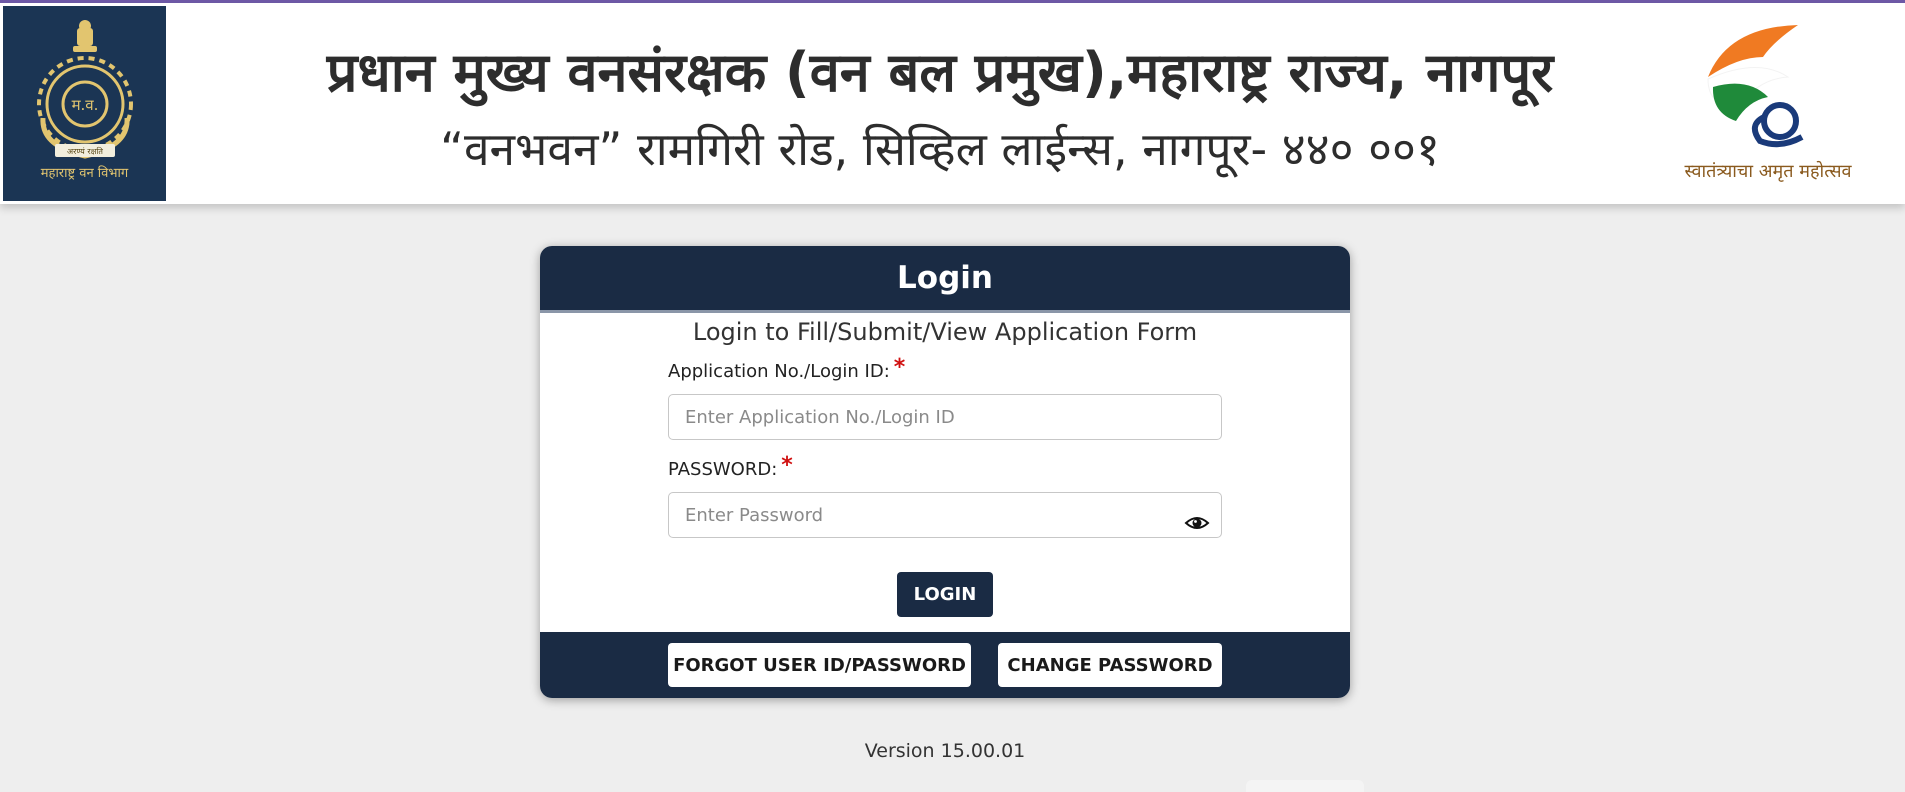 The height and width of the screenshot is (792, 1905). What do you see at coordinates (1768, 171) in the screenshot?
I see `amrut-mahotsav-caption: स्वातंत्र्याचा अमृत महोत्सव` at bounding box center [1768, 171].